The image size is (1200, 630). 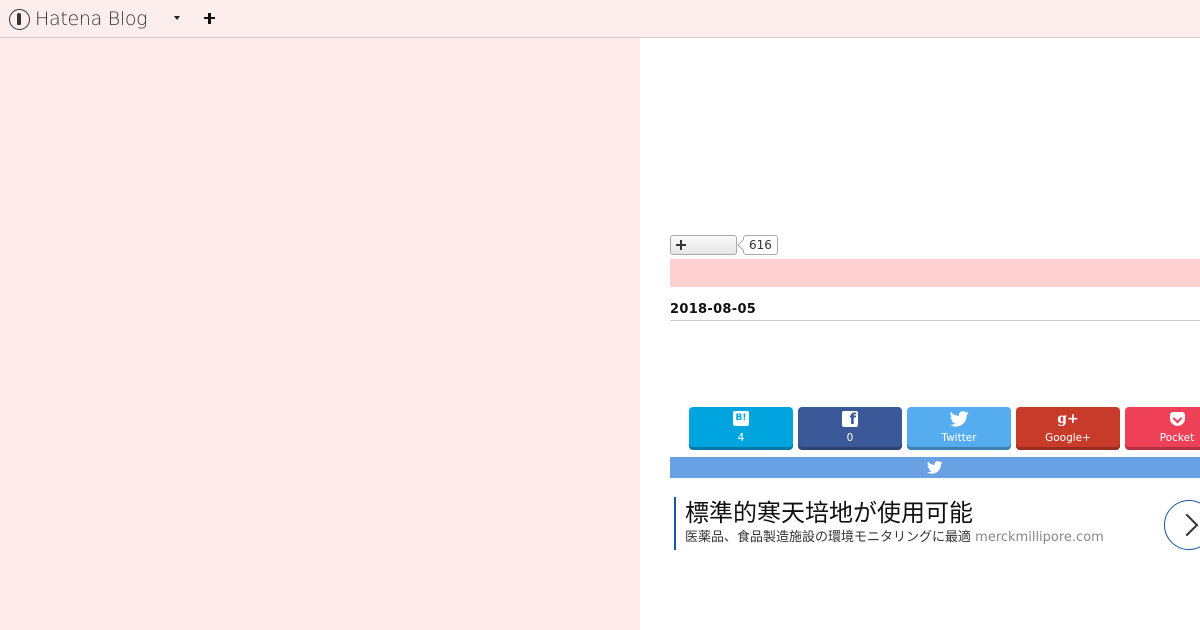 I want to click on hatena-bookmark-count: 4, so click(x=741, y=438).